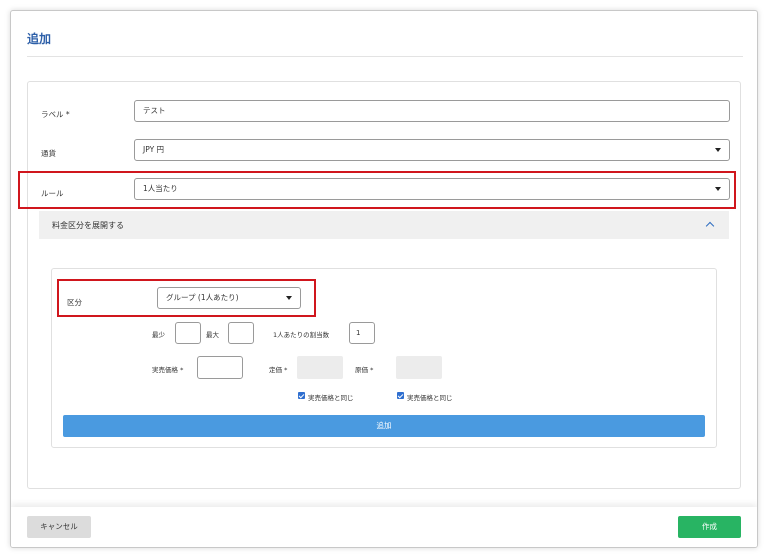  What do you see at coordinates (188, 333) in the screenshot?
I see `min-input` at bounding box center [188, 333].